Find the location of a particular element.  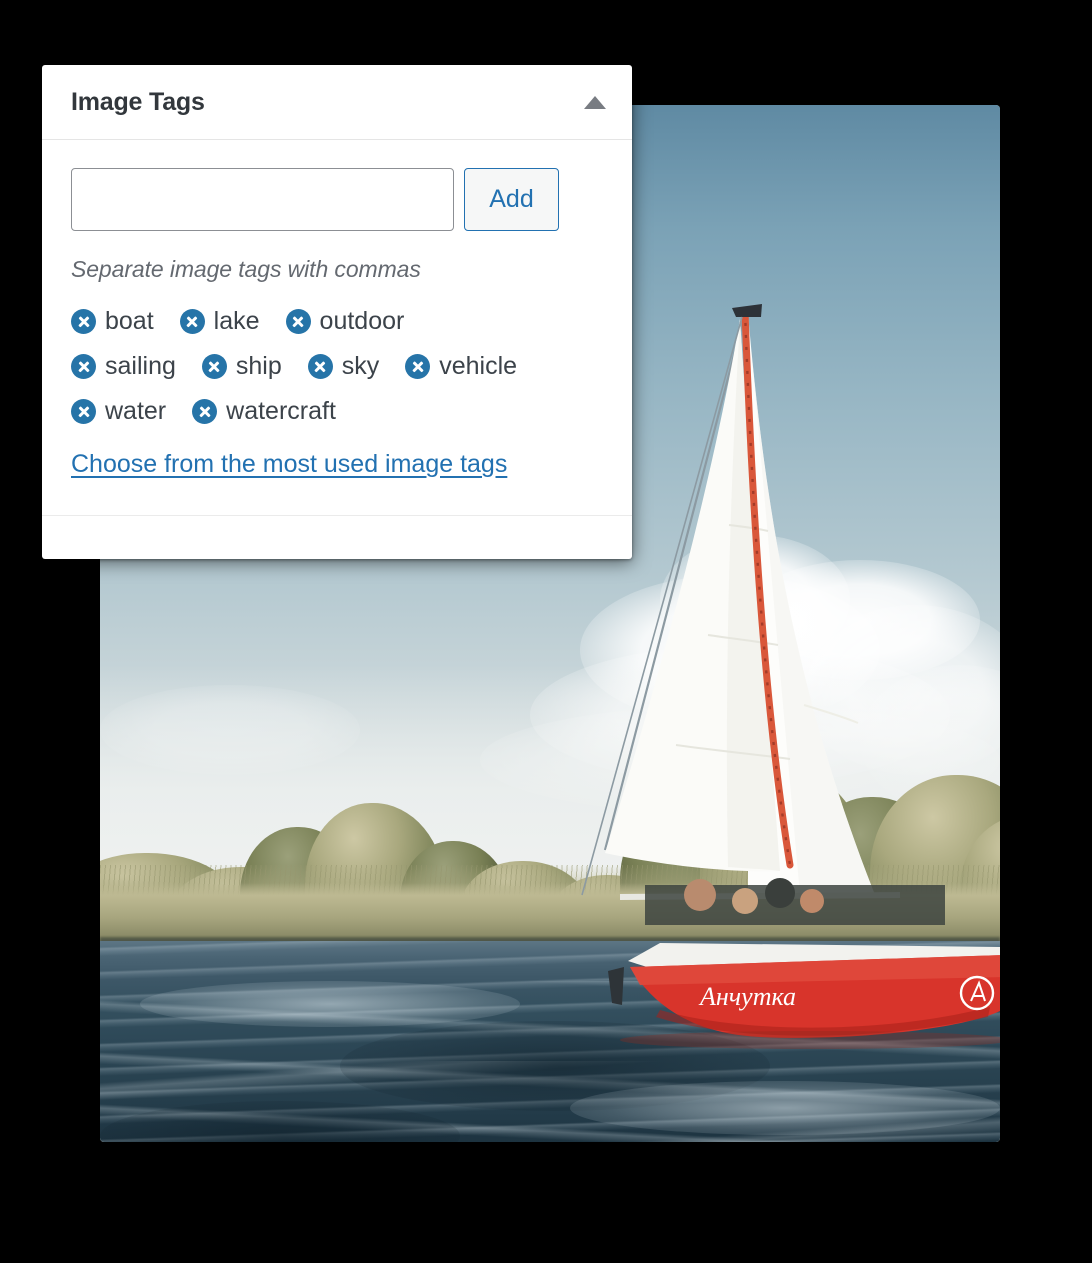

masthead is located at coordinates (747, 310).